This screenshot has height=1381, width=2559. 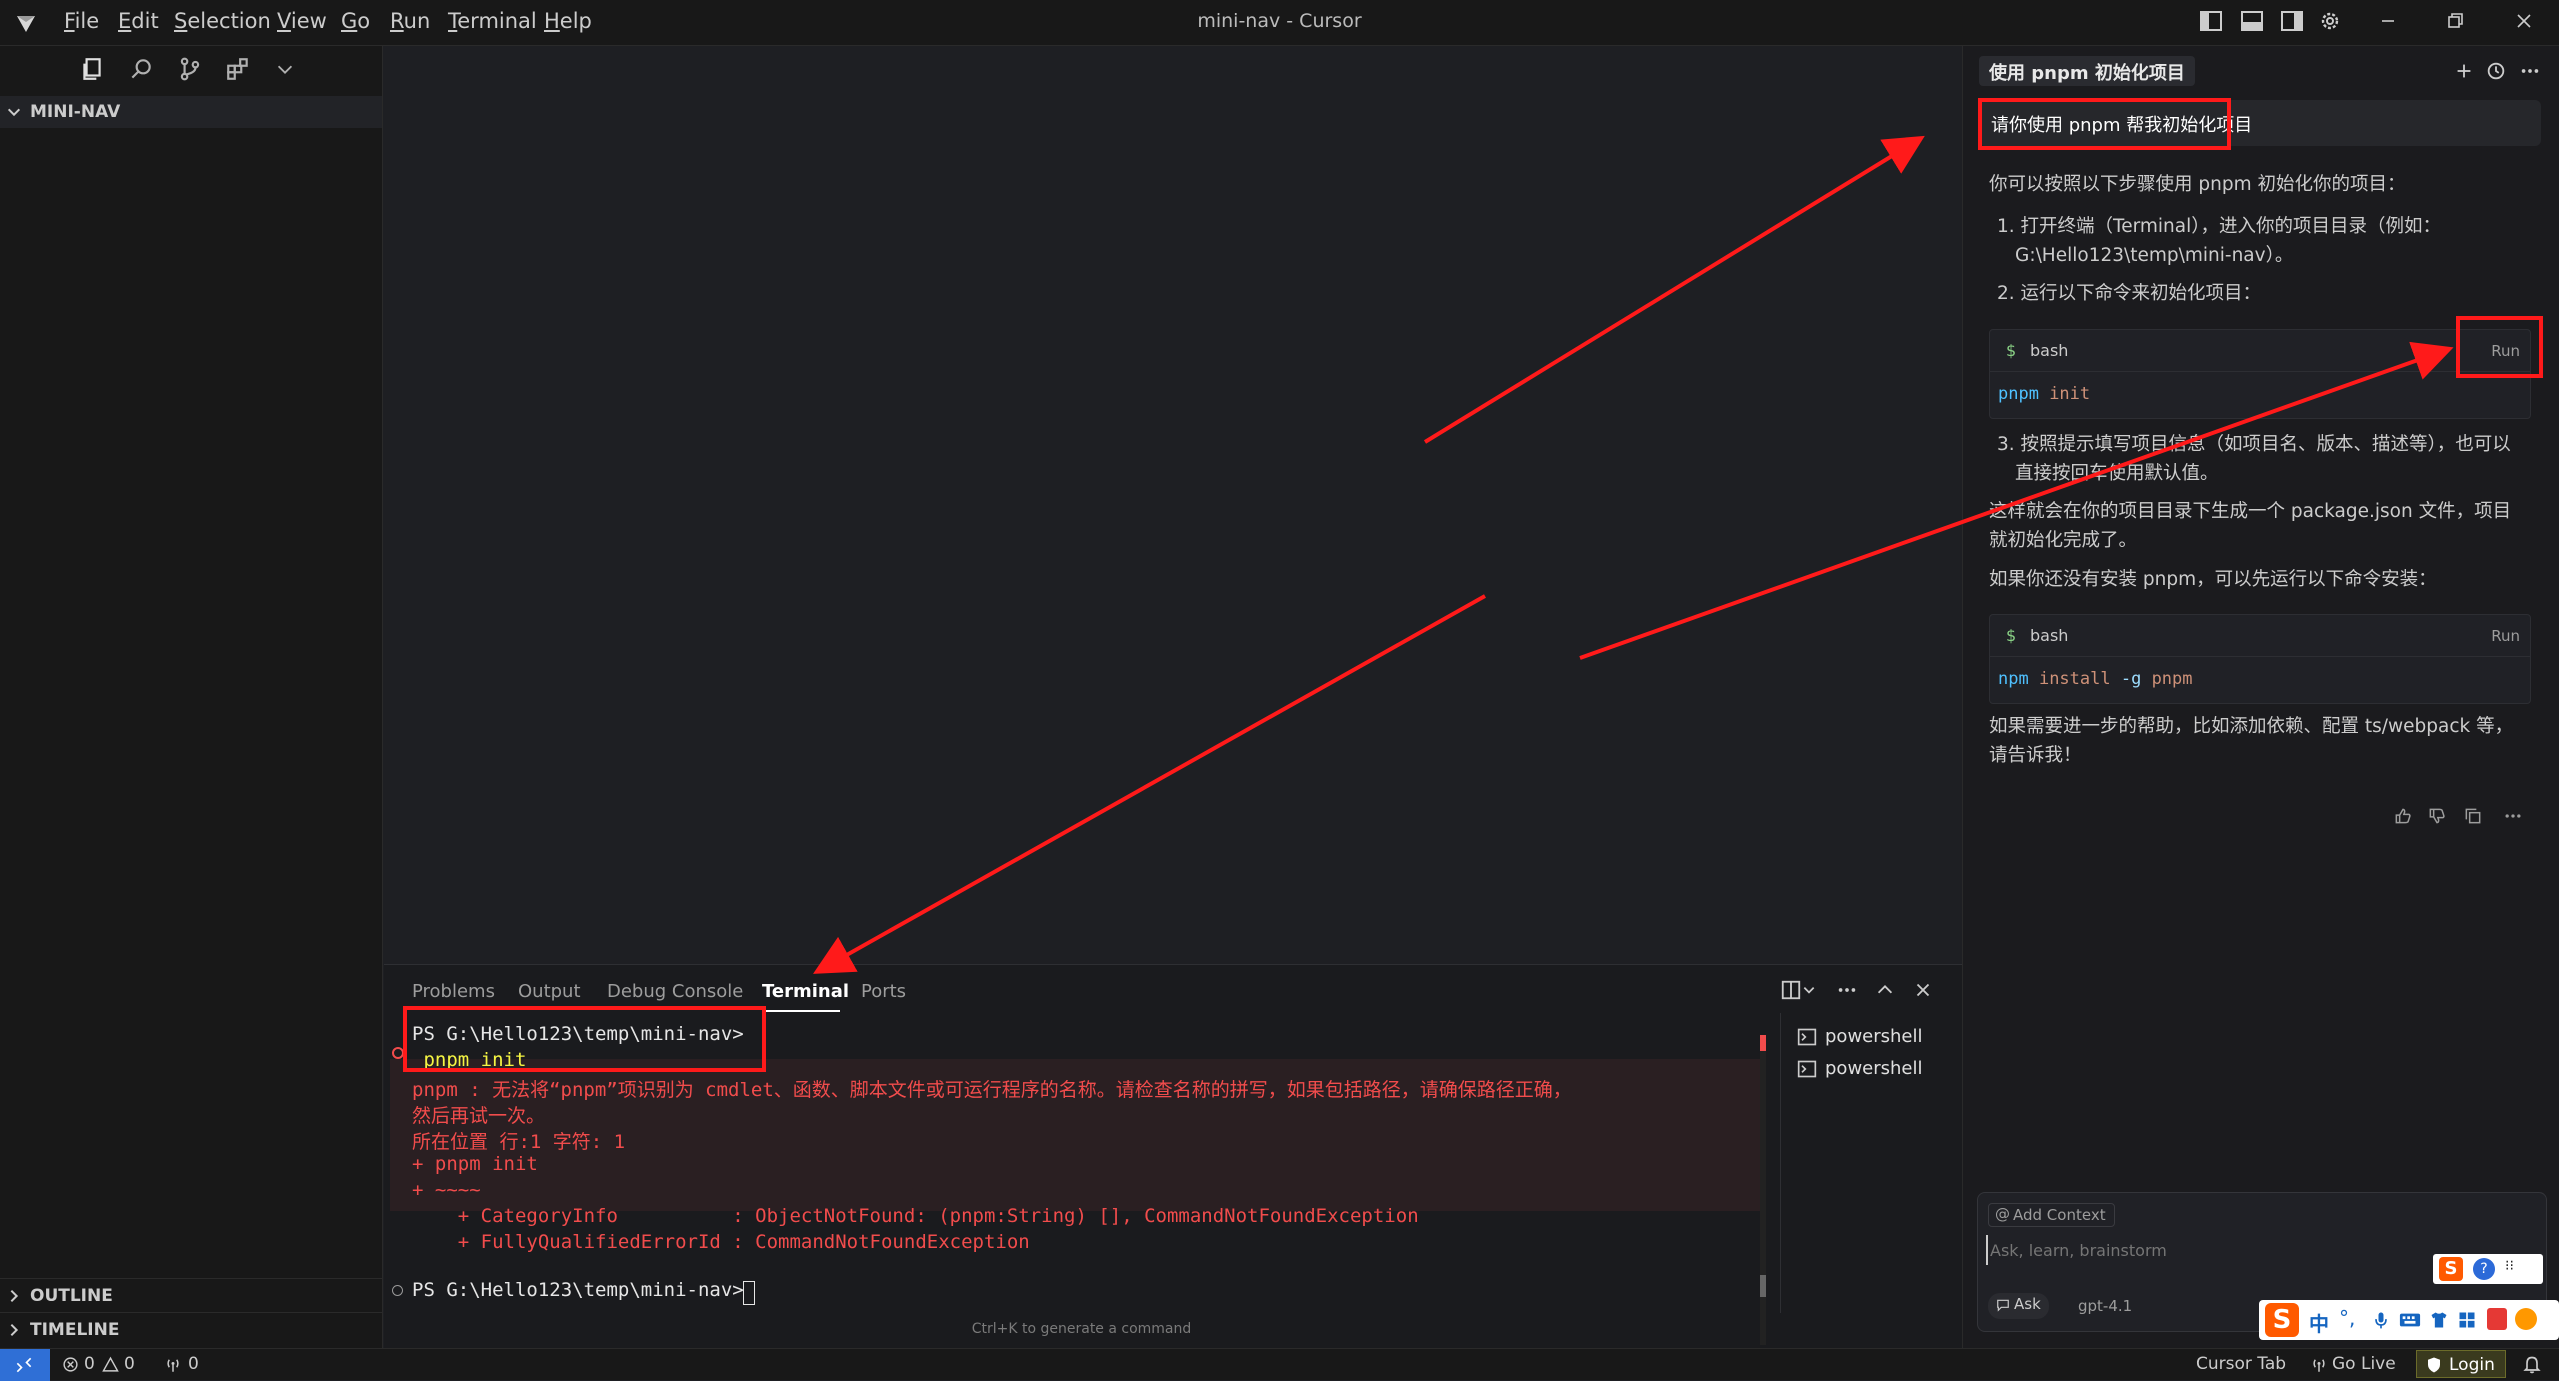 I want to click on at-icon: @, so click(x=2002, y=1214).